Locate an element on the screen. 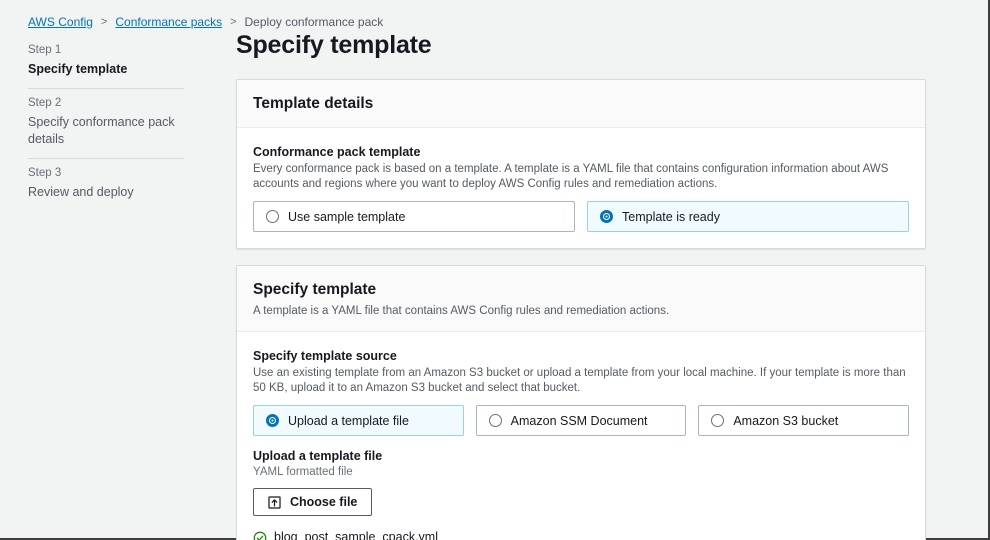  radio-tile-amazon-s3-bucket-label: Amazon S3 bucket is located at coordinates (786, 420).